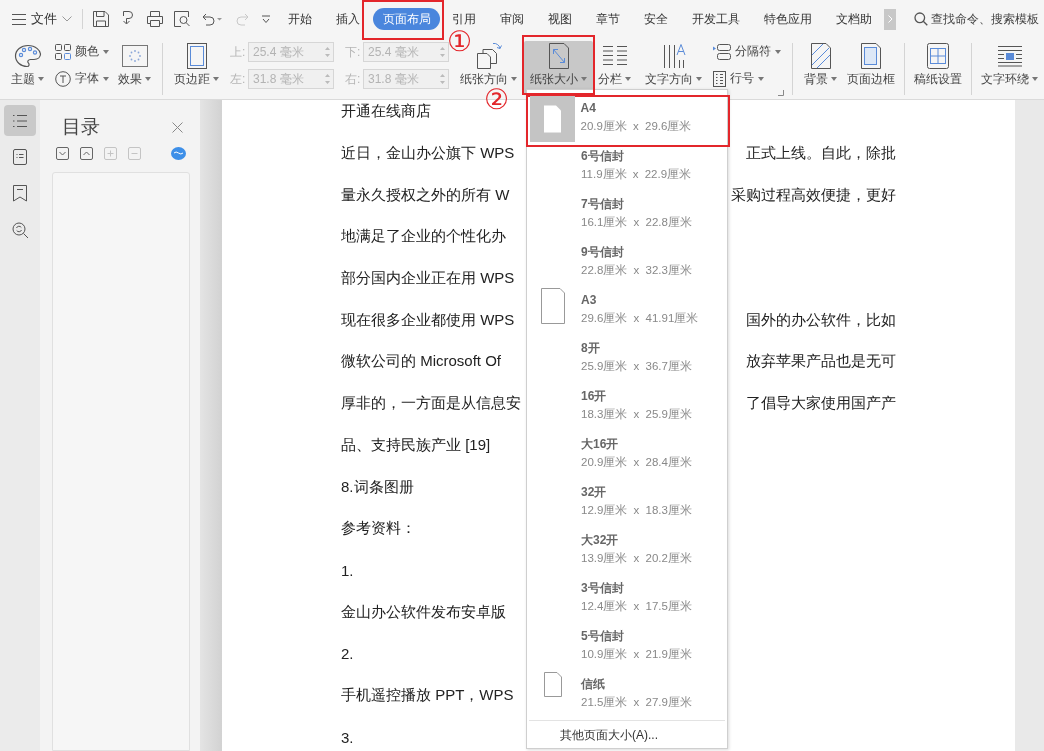  What do you see at coordinates (1009, 56) in the screenshot?
I see `text-wrap-icon` at bounding box center [1009, 56].